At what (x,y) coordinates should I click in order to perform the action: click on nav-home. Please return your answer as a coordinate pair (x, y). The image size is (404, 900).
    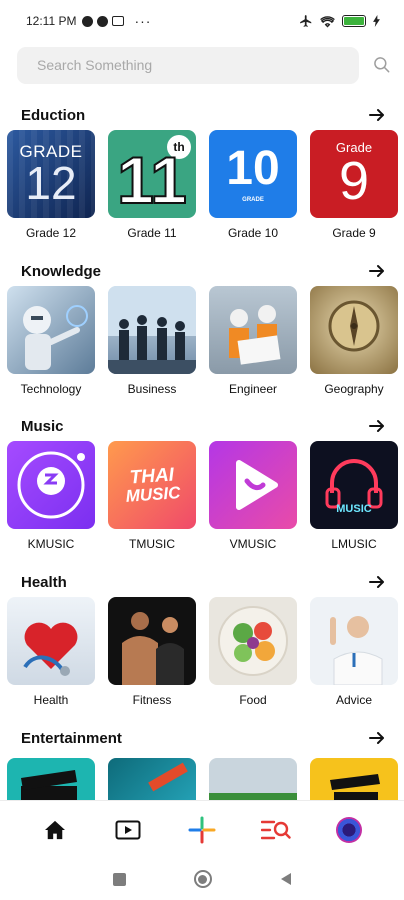
    Looking at the image, I should click on (55, 830).